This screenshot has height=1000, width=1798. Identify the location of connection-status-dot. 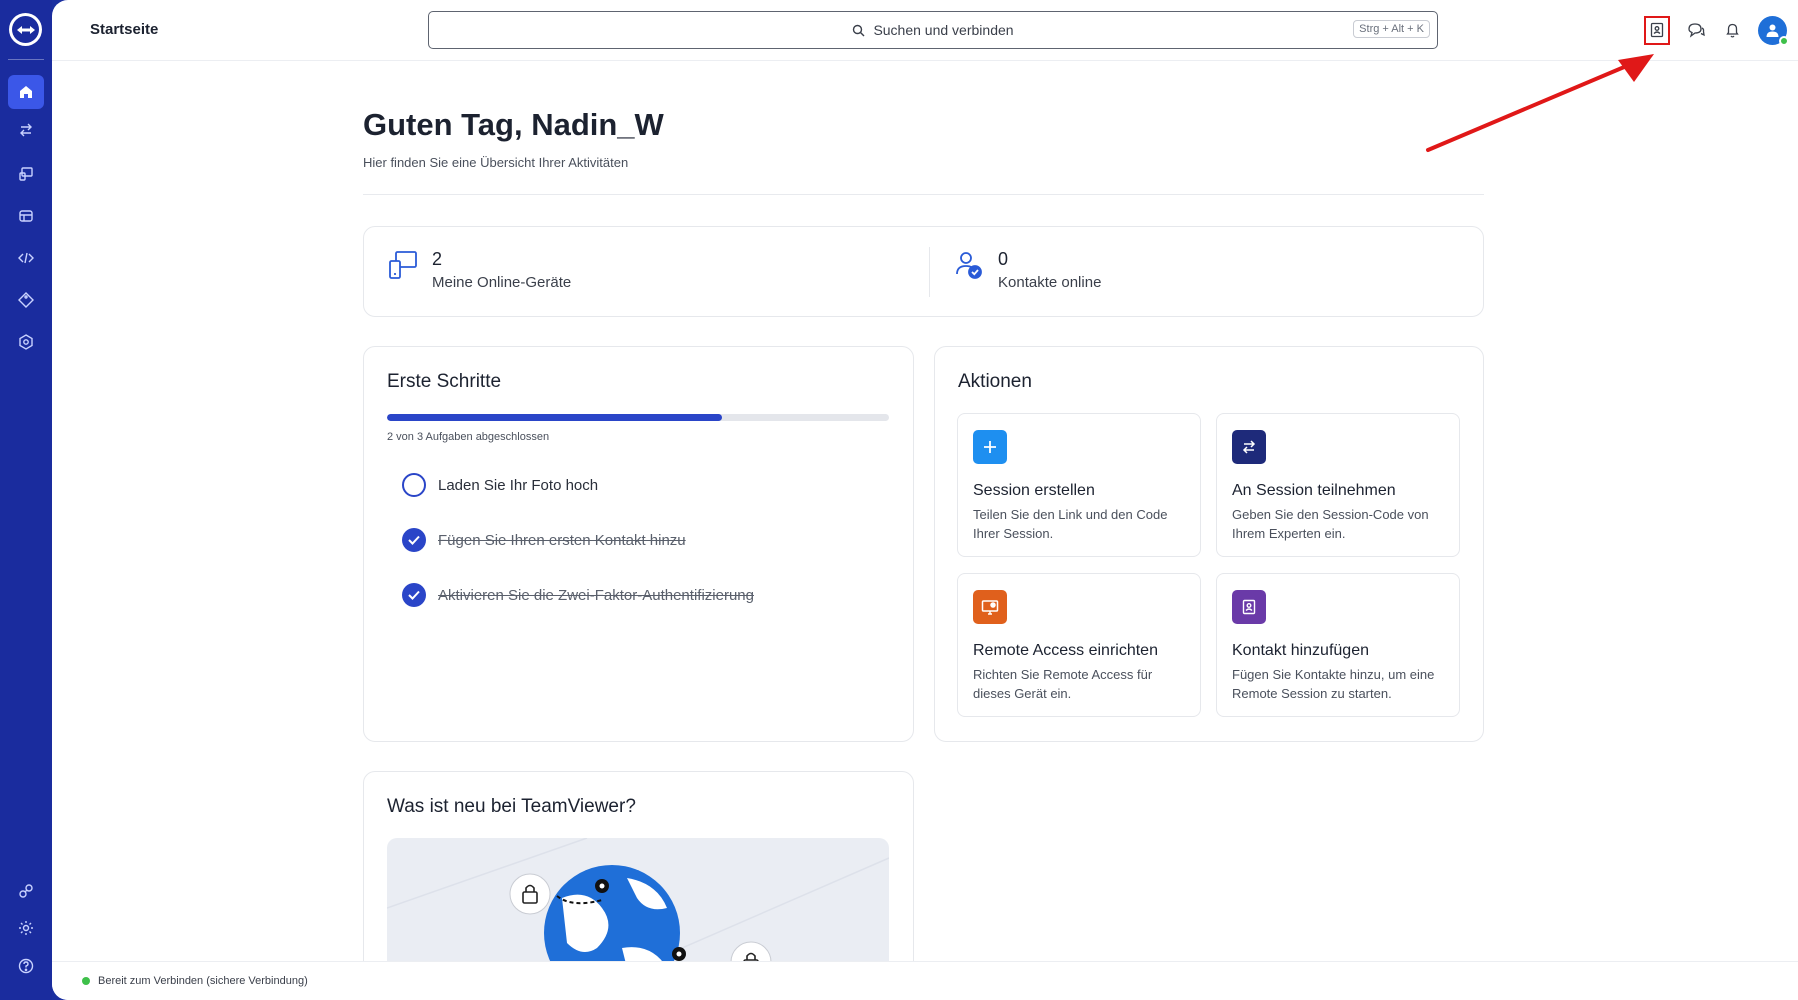
(86, 981).